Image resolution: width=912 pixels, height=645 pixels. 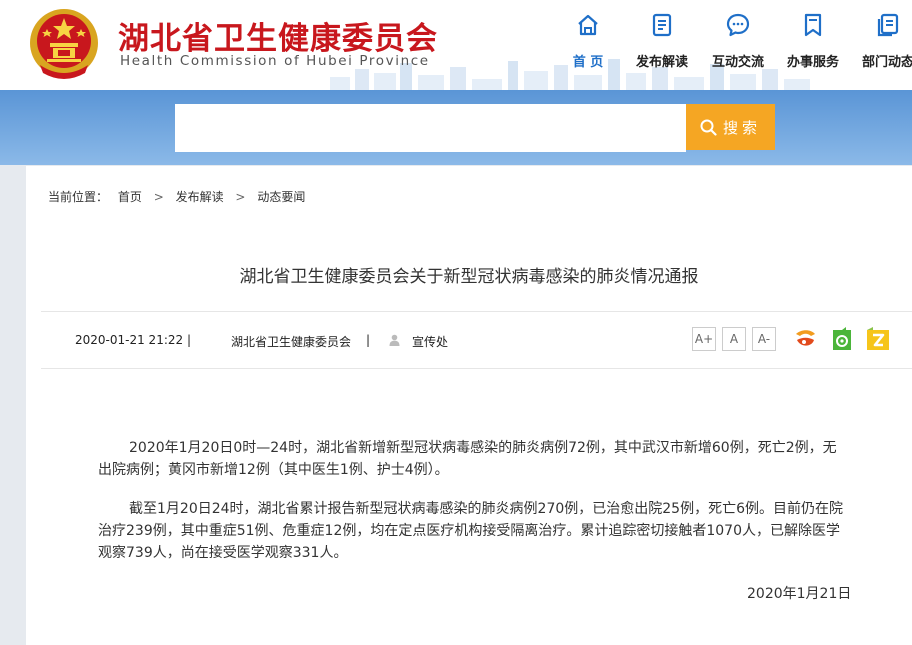 What do you see at coordinates (588, 62) in the screenshot?
I see `nav-home-label: 首 页` at bounding box center [588, 62].